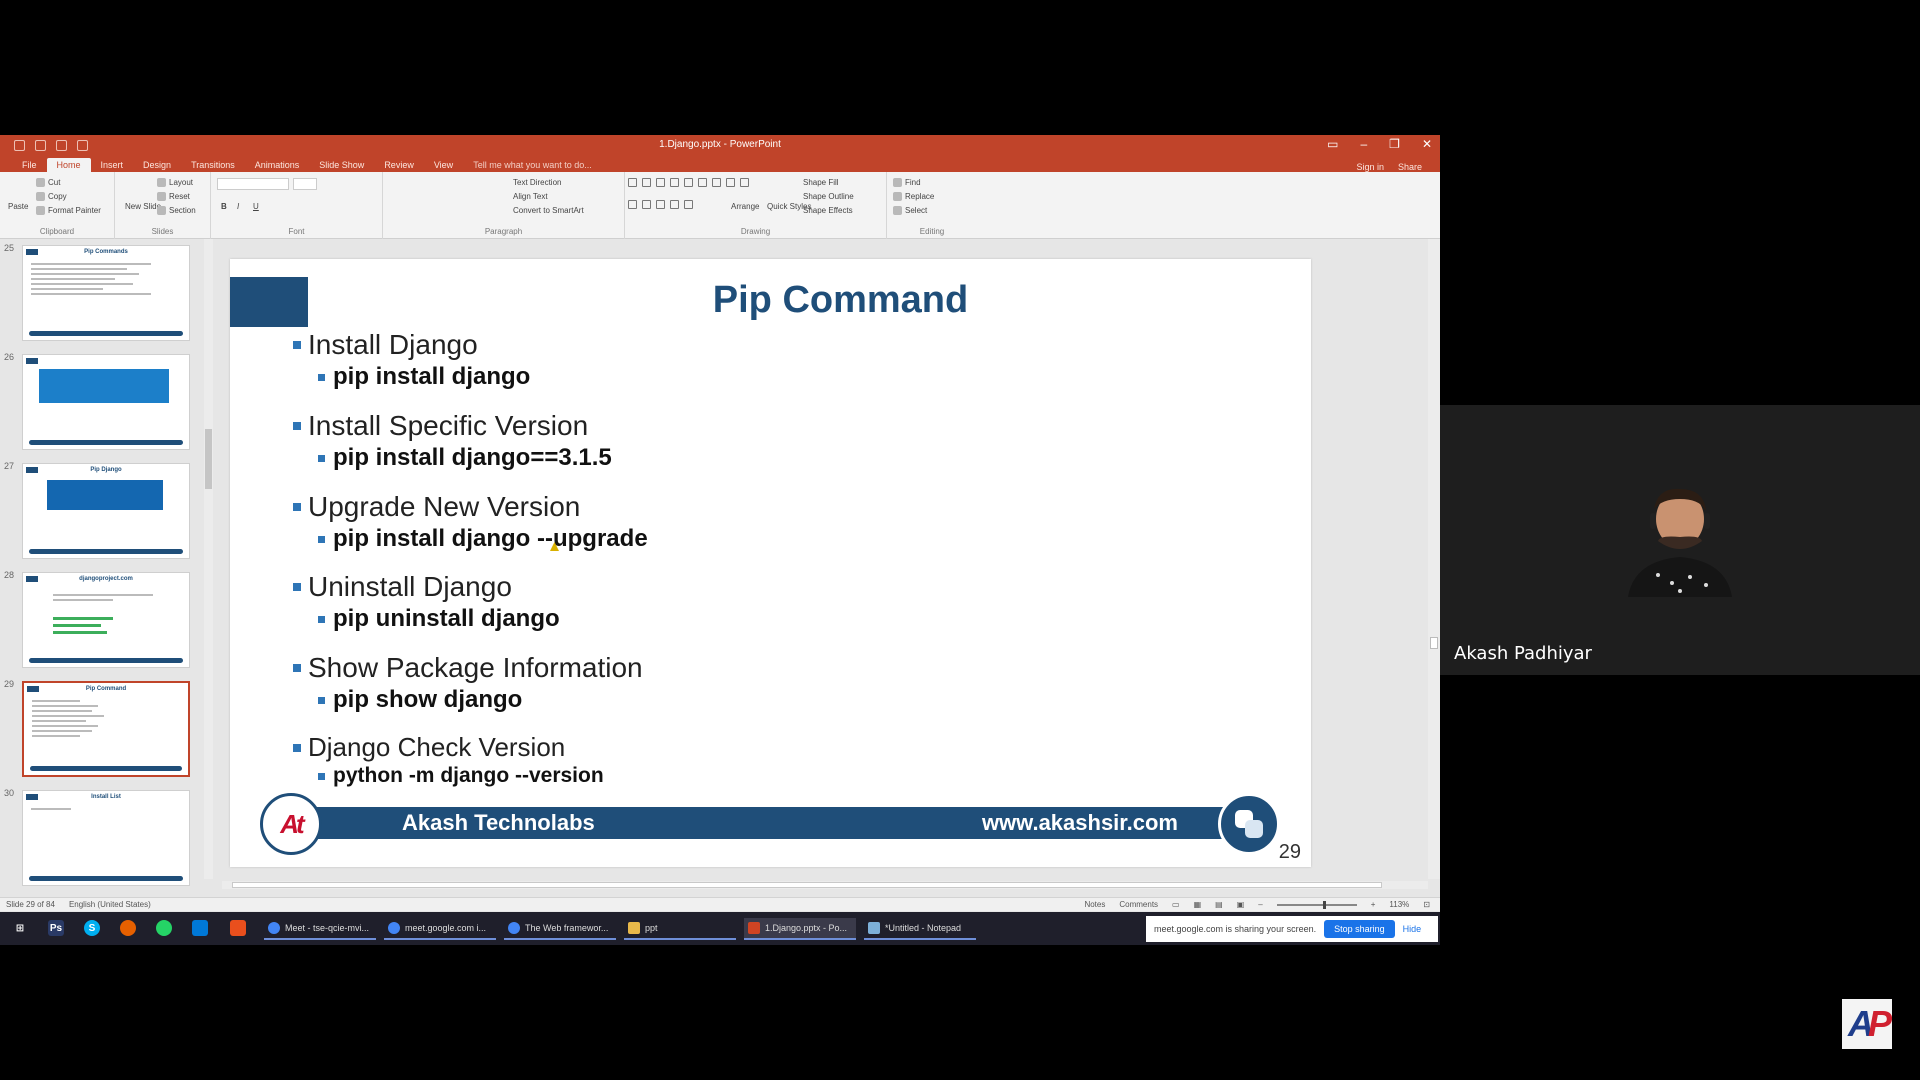 The height and width of the screenshot is (1080, 1920). What do you see at coordinates (537, 182) in the screenshot?
I see `text-direction-button: Text Direction` at bounding box center [537, 182].